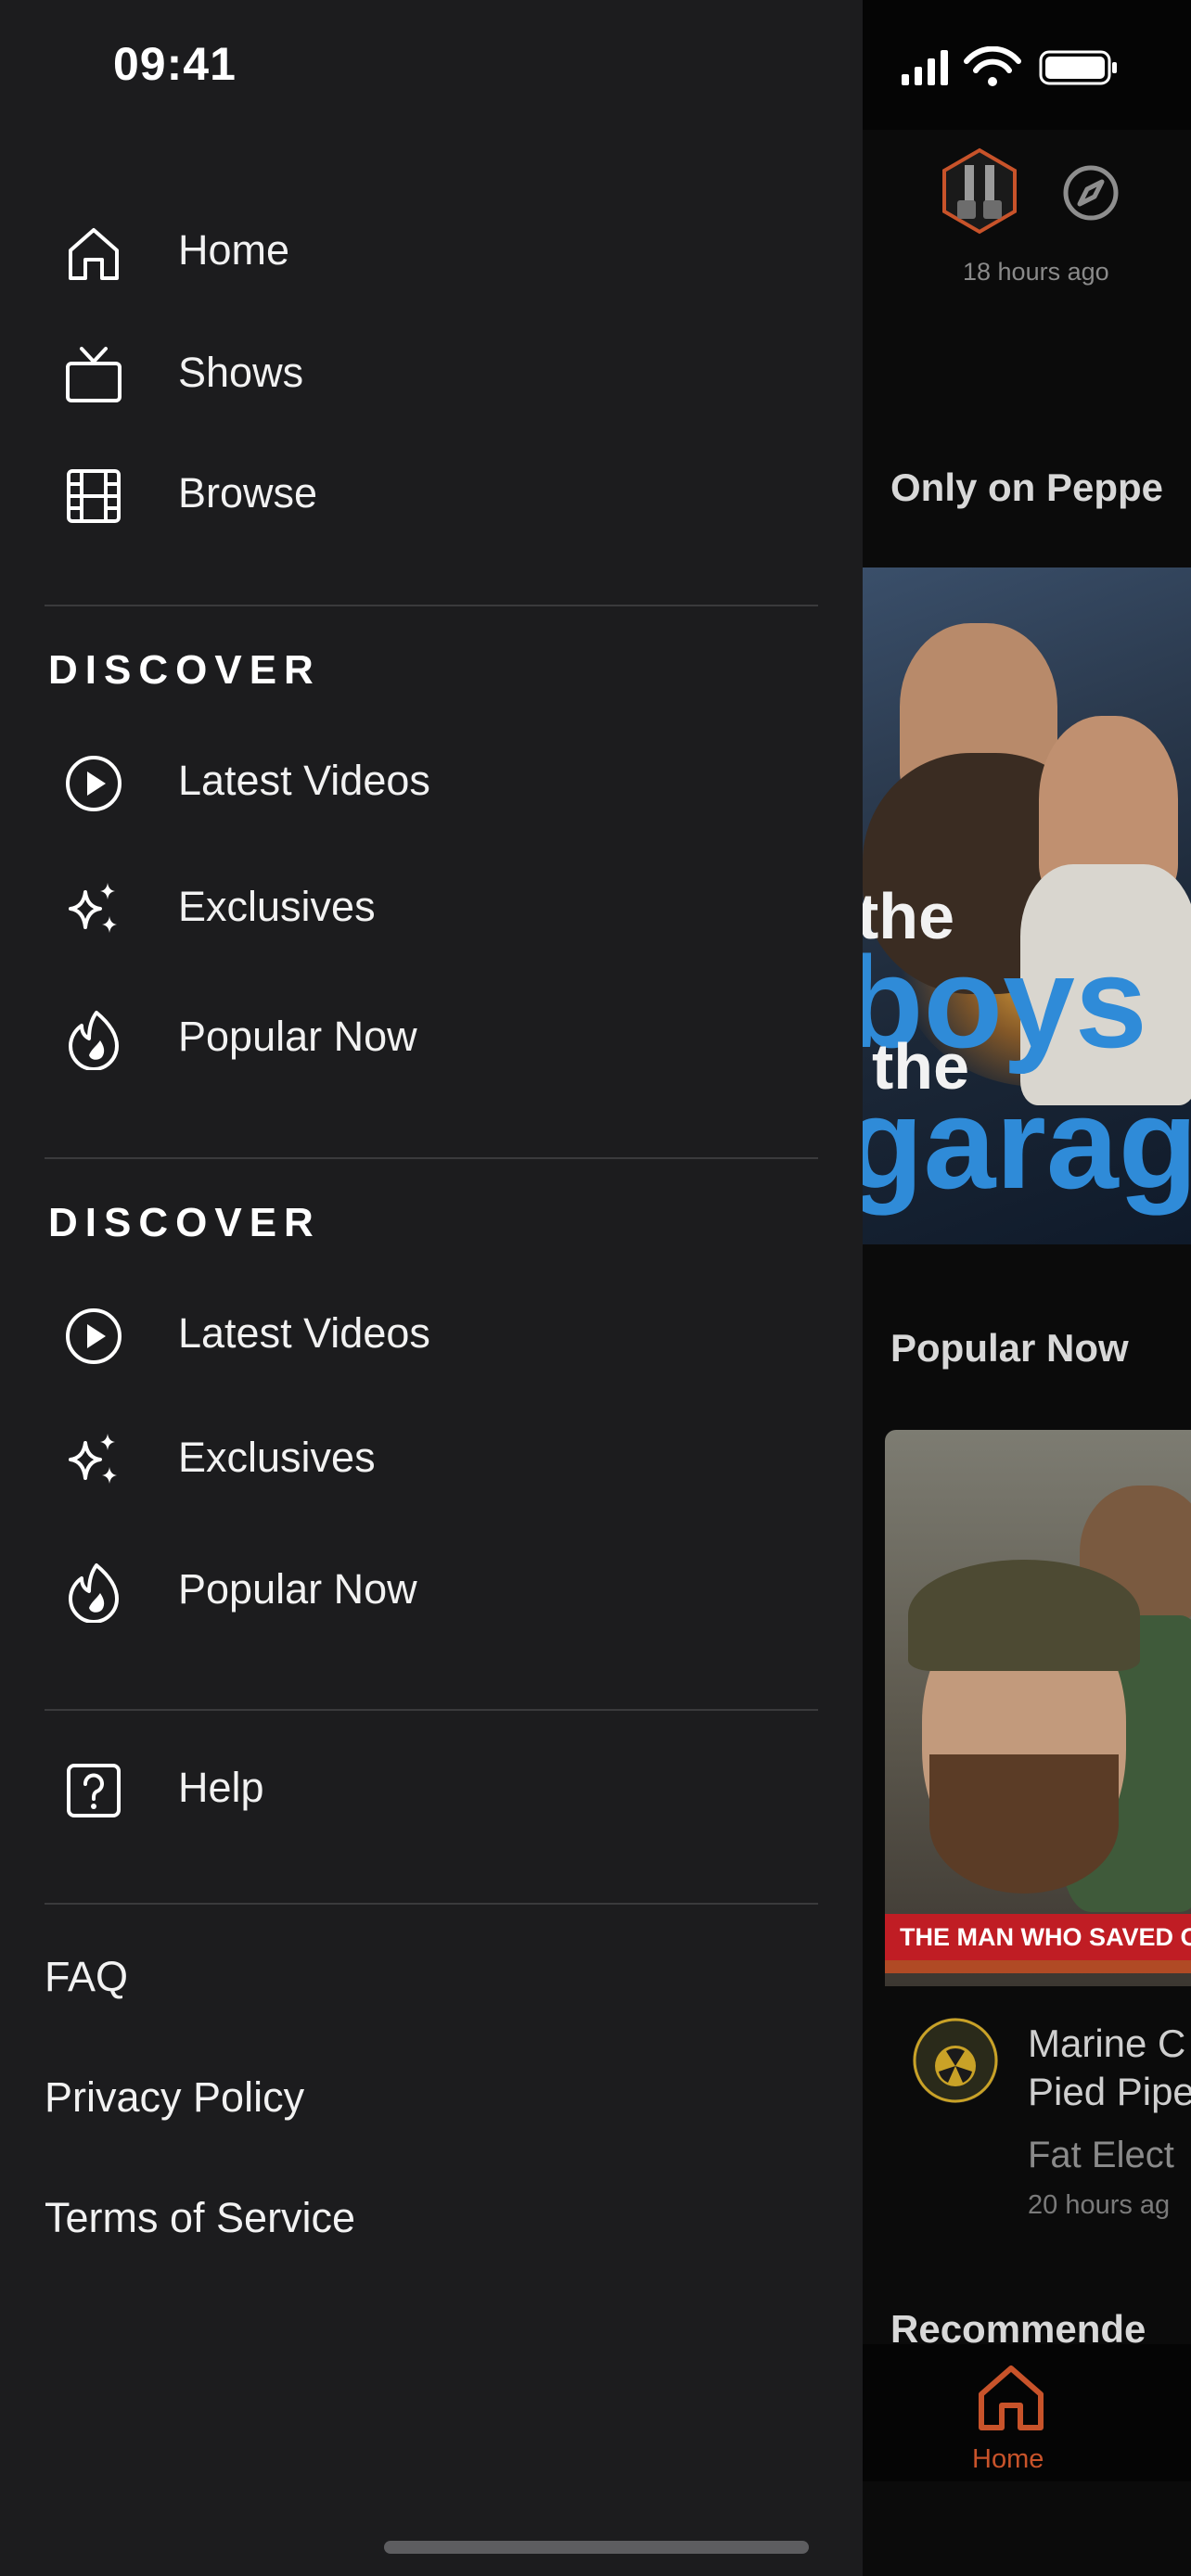  What do you see at coordinates (1011, 2398) in the screenshot?
I see `tab-home-icon` at bounding box center [1011, 2398].